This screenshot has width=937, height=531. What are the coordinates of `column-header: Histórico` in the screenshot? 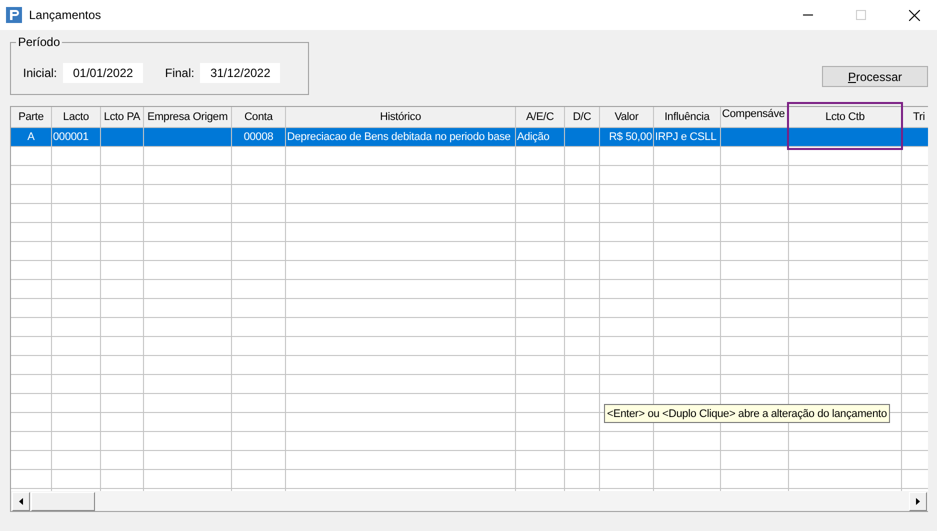 It's located at (401, 117).